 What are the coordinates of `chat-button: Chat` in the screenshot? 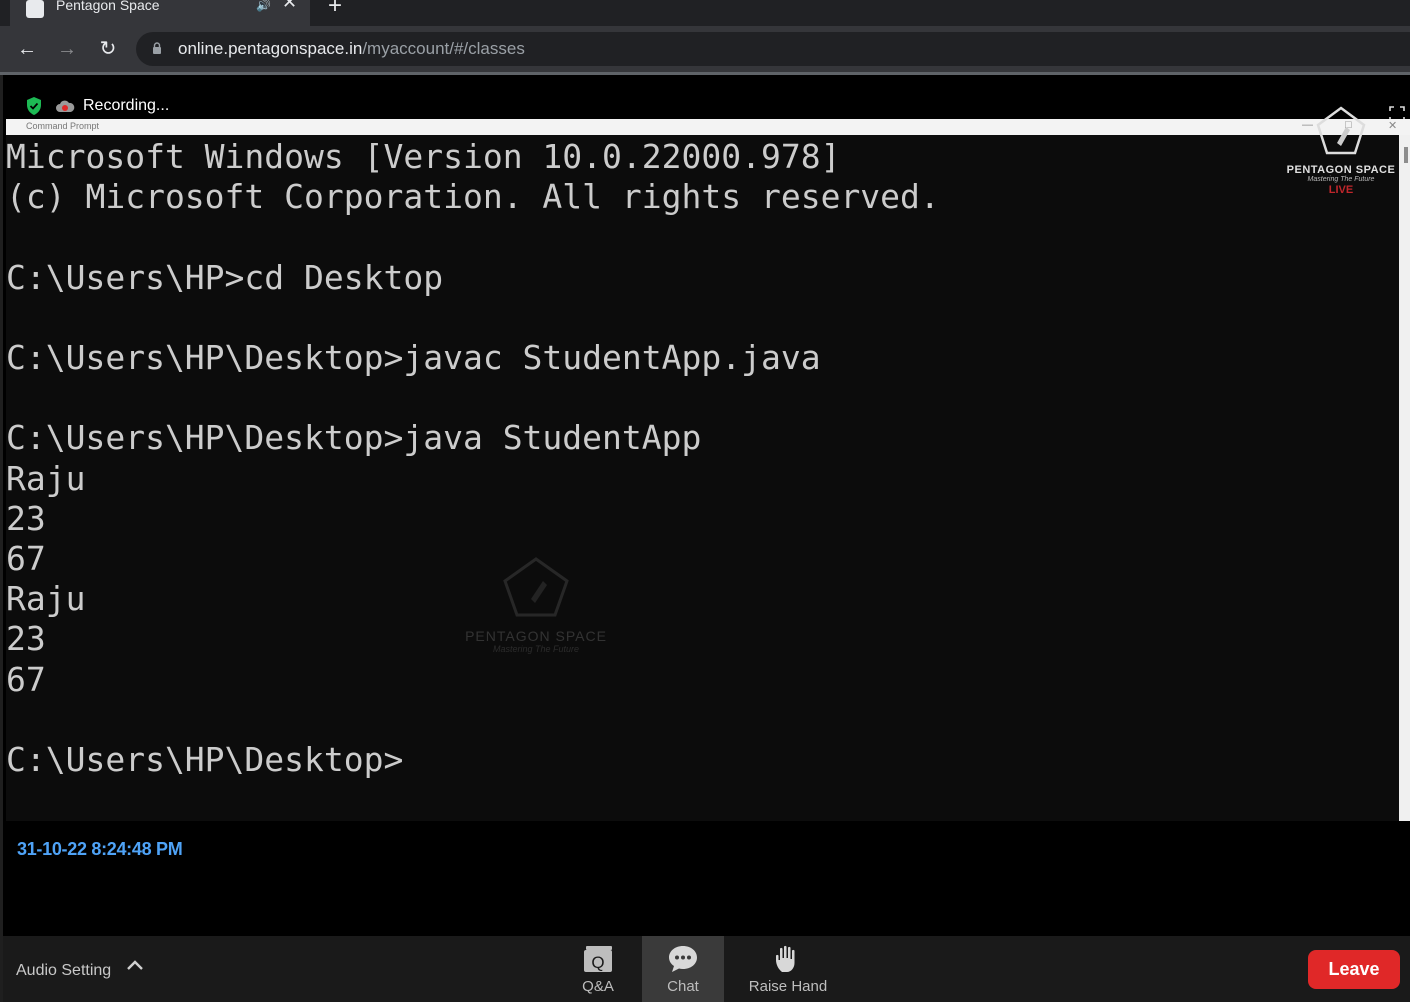 It's located at (683, 969).